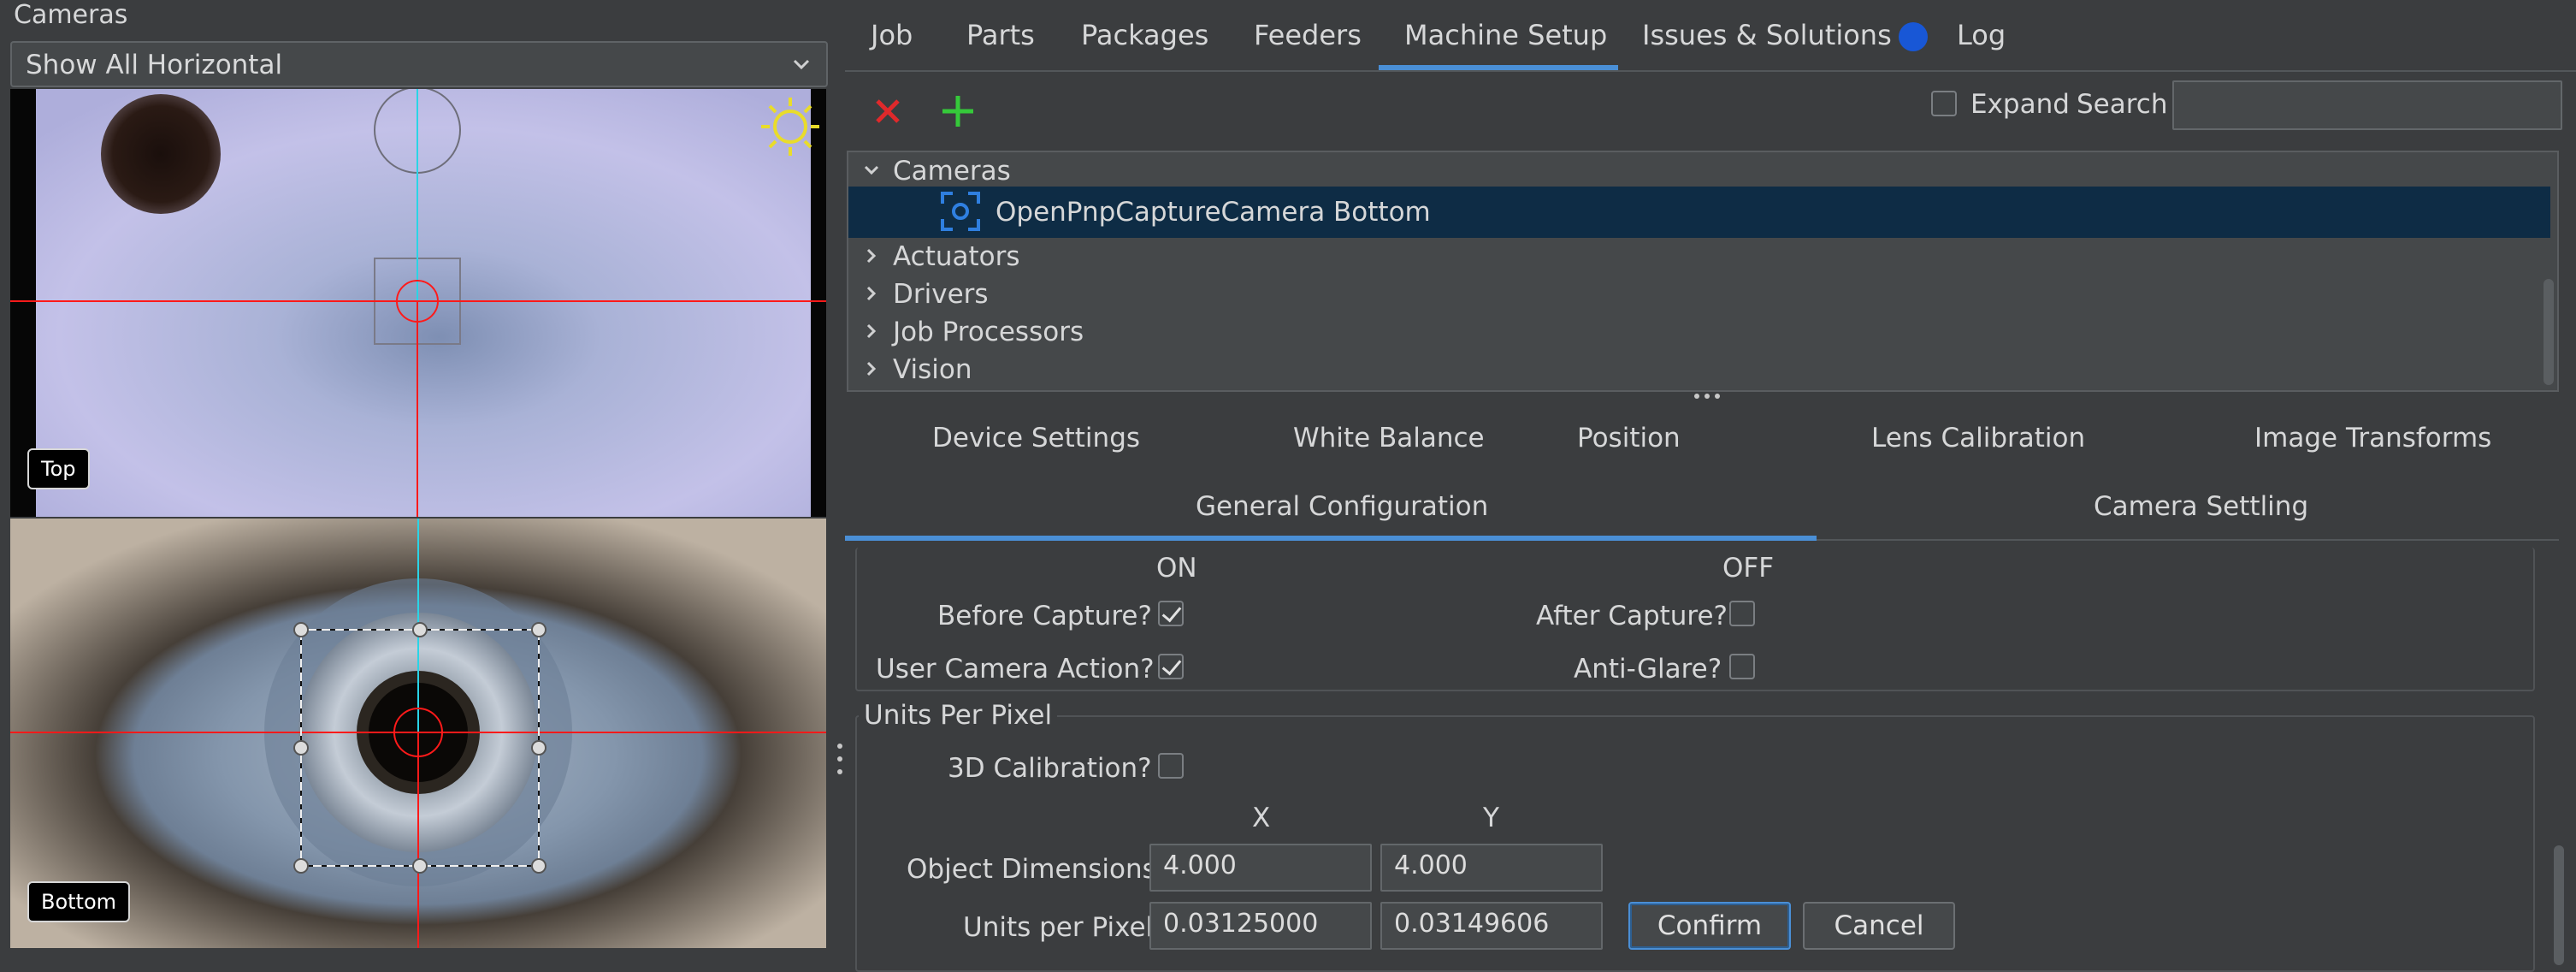 The width and height of the screenshot is (2576, 972). Describe the element at coordinates (1944, 103) in the screenshot. I see `expand-checkbox` at that location.